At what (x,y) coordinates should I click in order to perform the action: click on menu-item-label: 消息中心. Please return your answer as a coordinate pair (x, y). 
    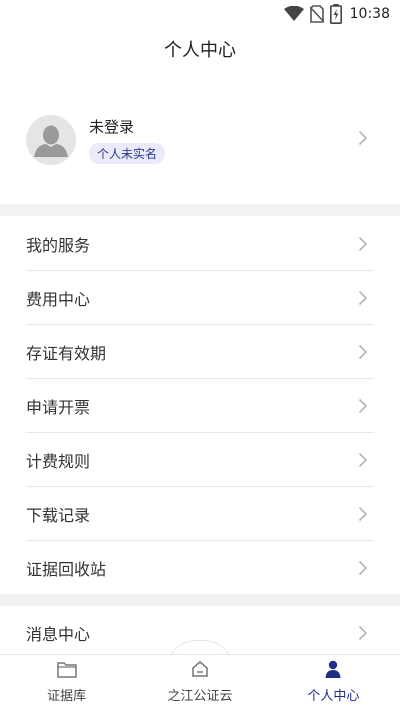
    Looking at the image, I should click on (58, 634).